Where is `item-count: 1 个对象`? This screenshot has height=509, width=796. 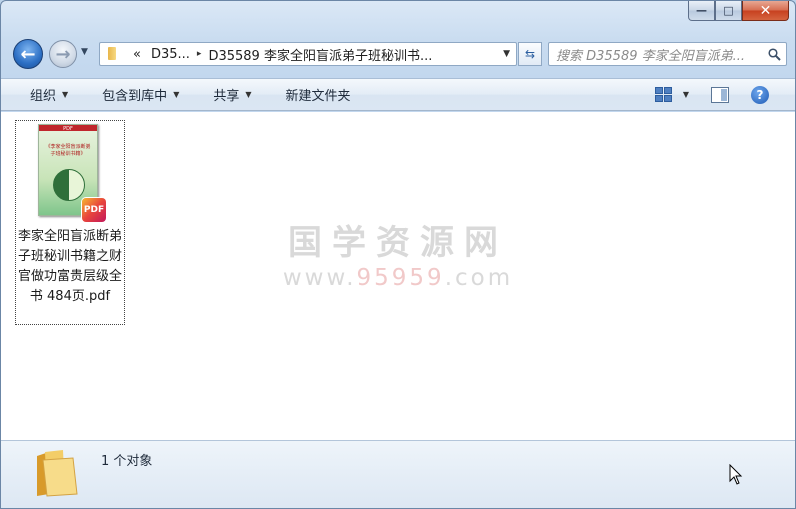 item-count: 1 个对象 is located at coordinates (127, 461).